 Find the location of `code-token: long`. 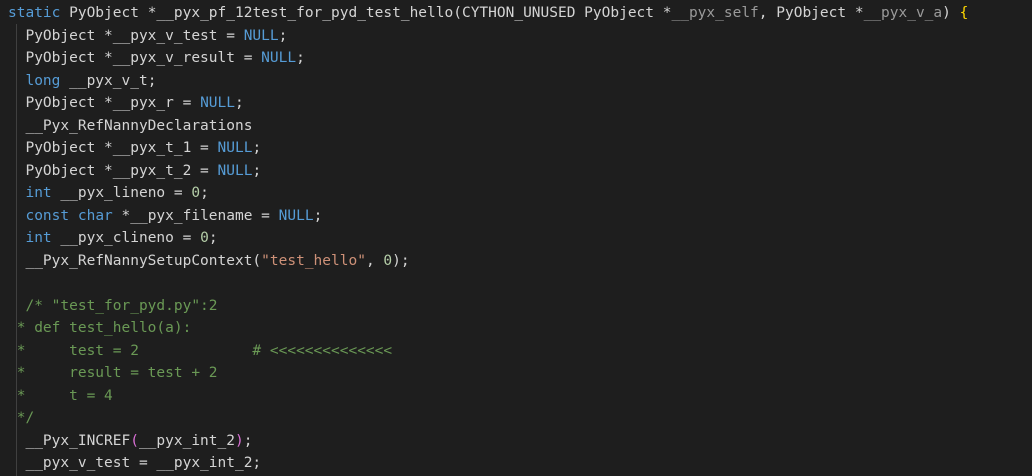

code-token: long is located at coordinates (43, 80).